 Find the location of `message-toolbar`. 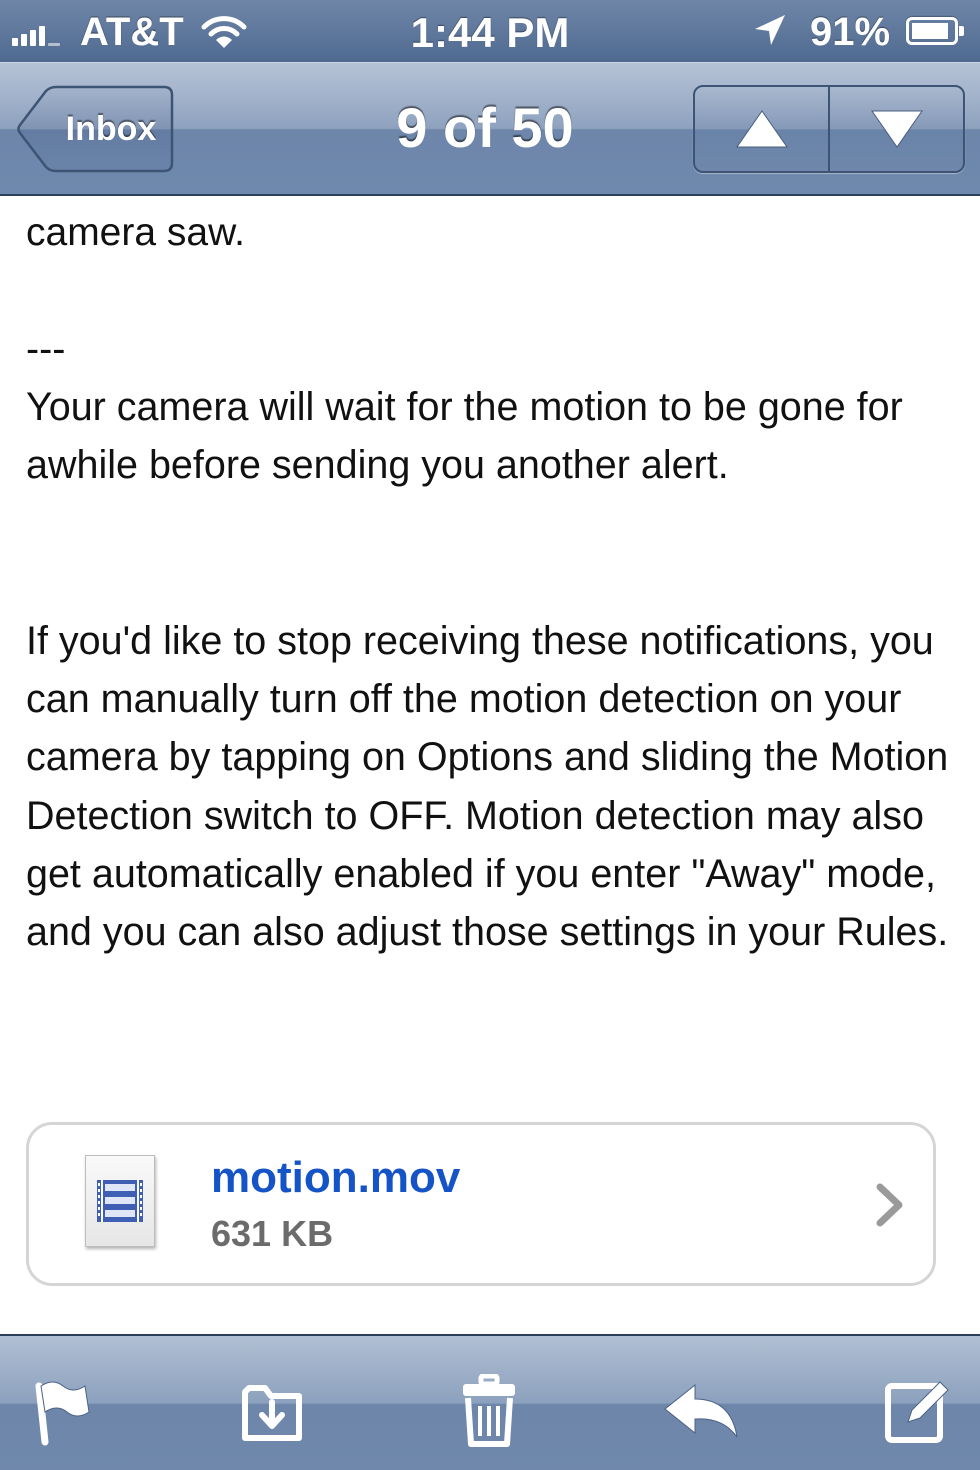

message-toolbar is located at coordinates (490, 1402).